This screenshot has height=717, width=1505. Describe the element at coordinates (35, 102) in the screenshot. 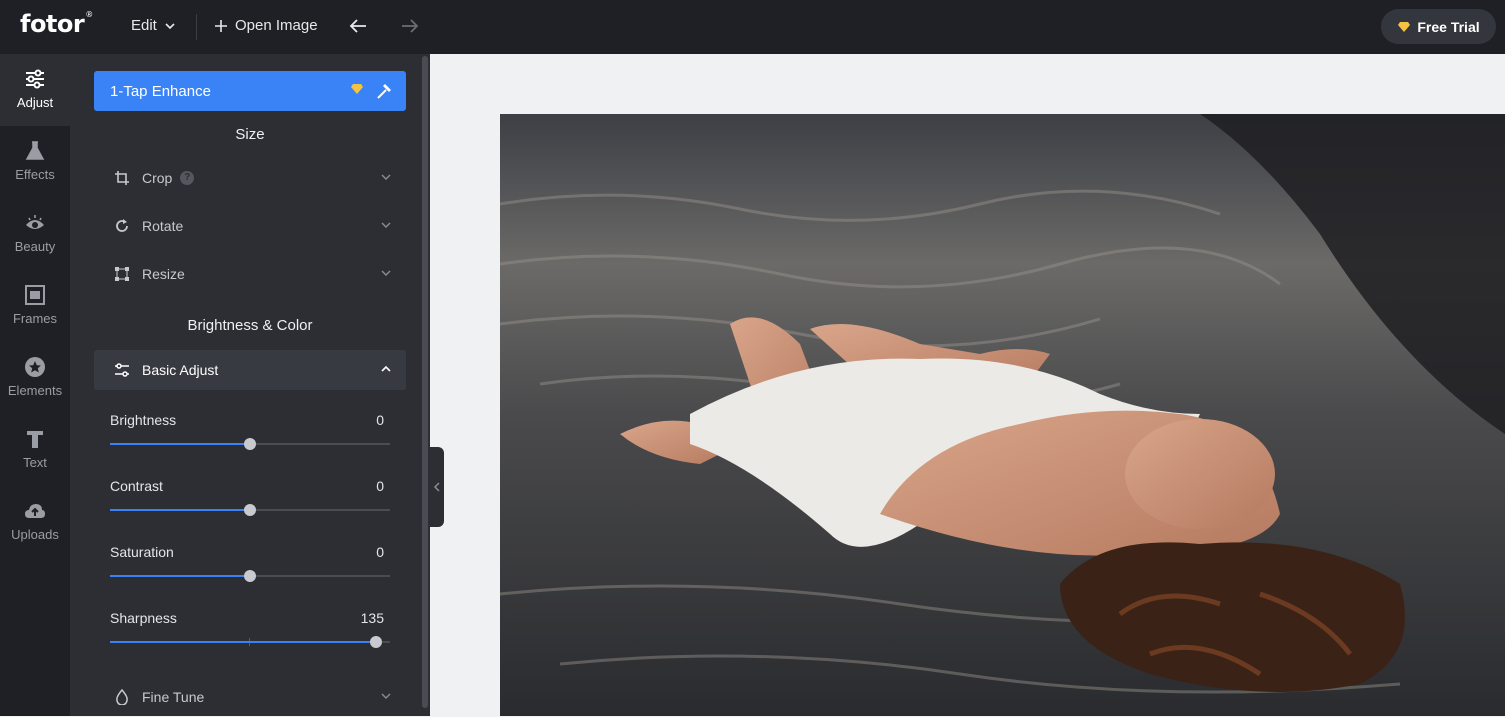

I see `rail-label: Adjust` at that location.